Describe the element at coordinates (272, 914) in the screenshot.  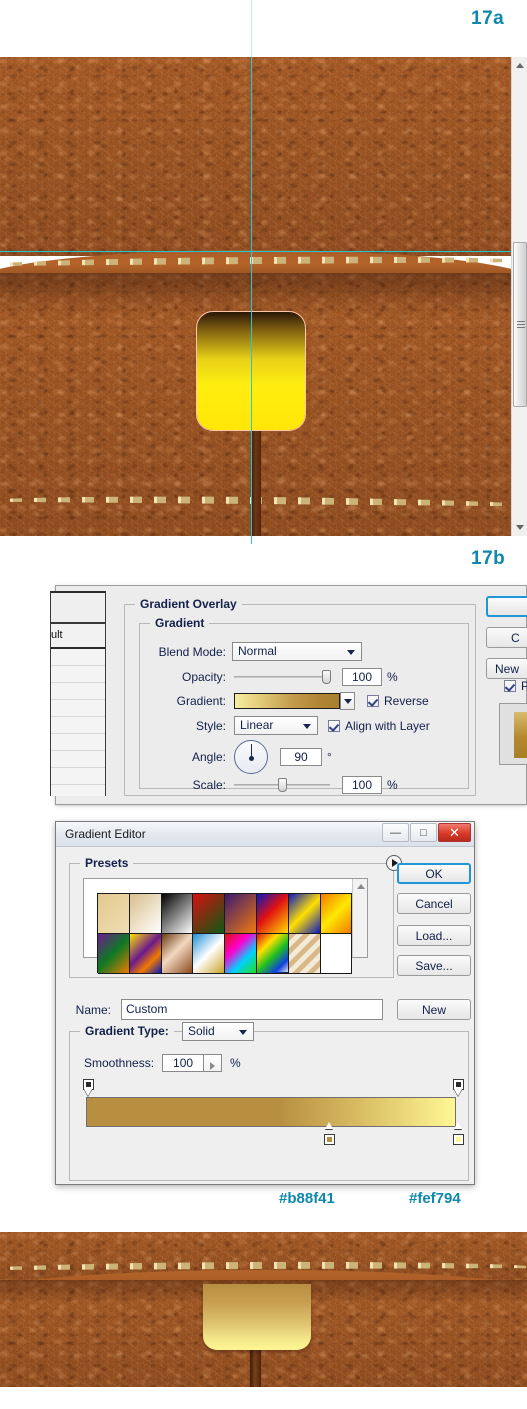
I see `preset-swatch-blue-red-yellow` at that location.